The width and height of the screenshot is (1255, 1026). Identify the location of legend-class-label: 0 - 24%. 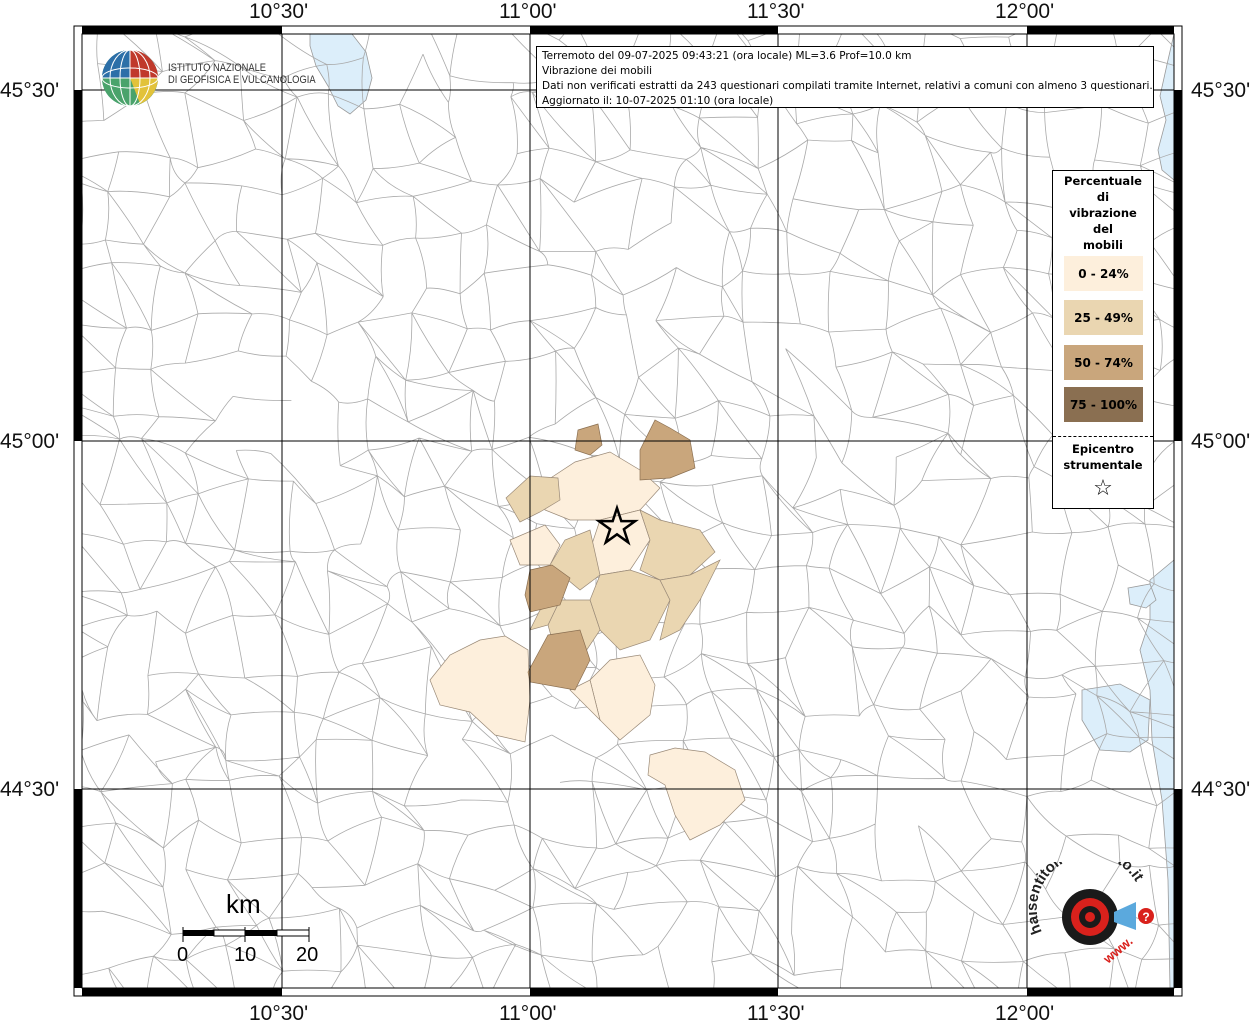
(1103, 273).